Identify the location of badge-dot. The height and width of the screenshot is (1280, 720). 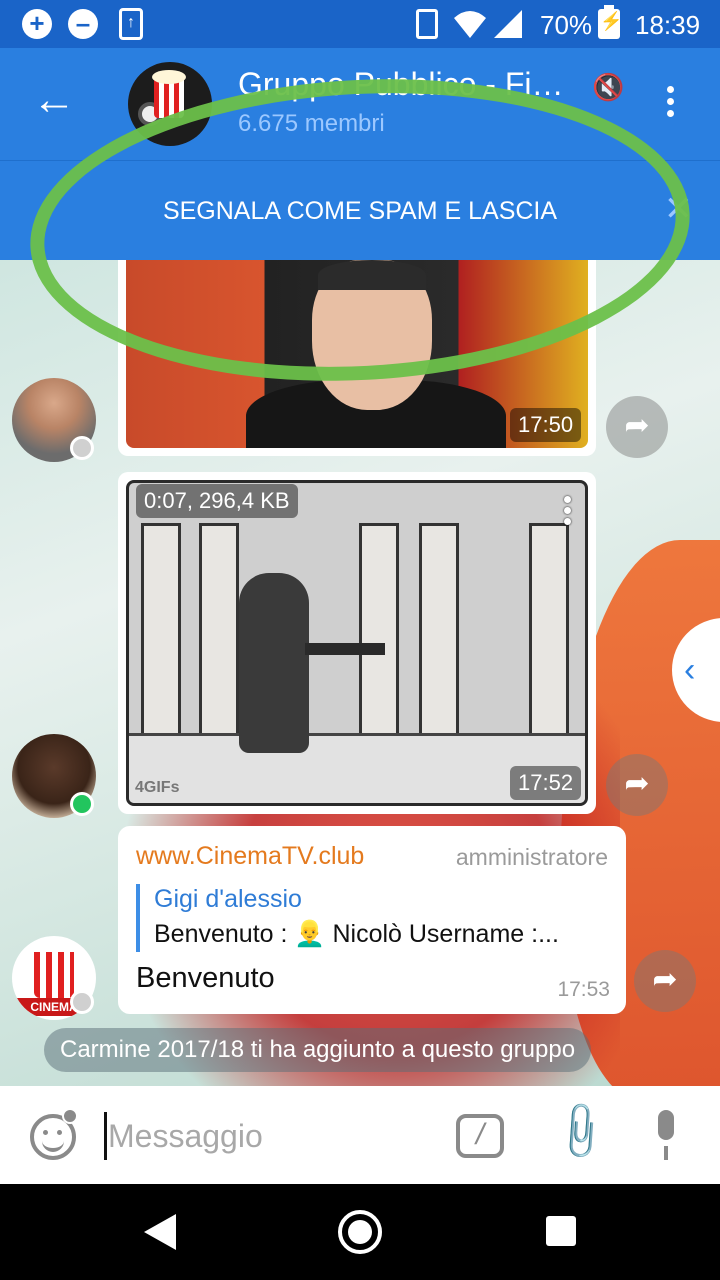
(70, 1116).